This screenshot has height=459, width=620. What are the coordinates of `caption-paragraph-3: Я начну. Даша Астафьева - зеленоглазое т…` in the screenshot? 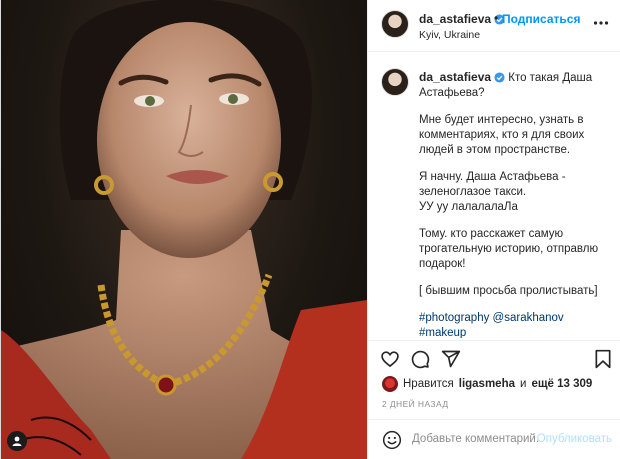 It's located at (492, 192).